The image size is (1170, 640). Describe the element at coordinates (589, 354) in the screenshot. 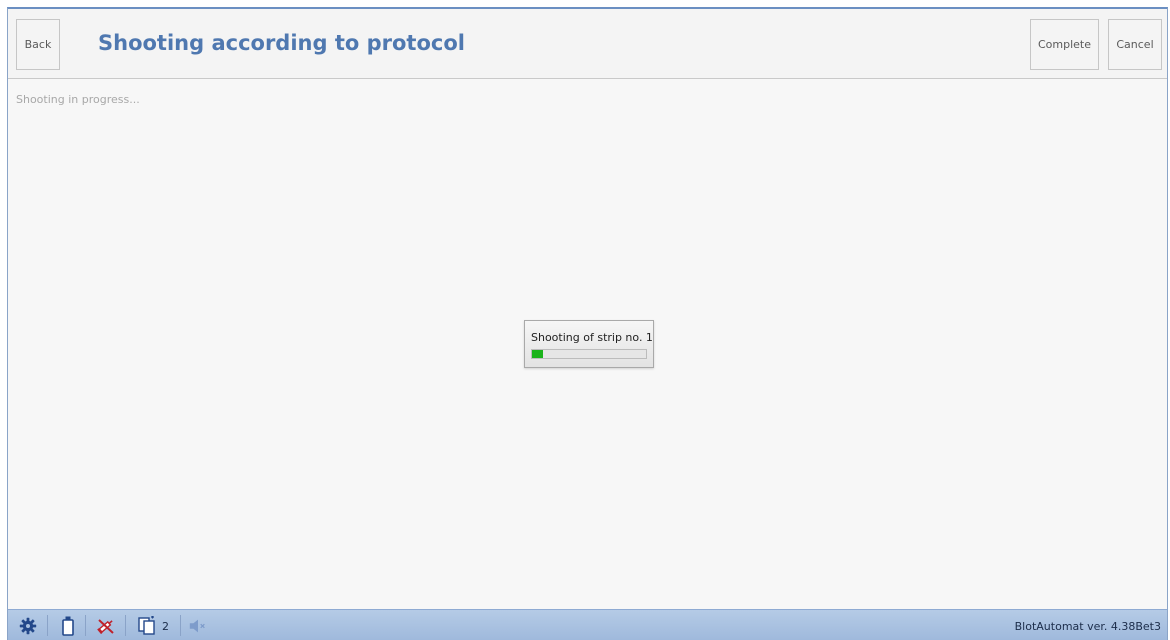

I see `progress-bar` at that location.